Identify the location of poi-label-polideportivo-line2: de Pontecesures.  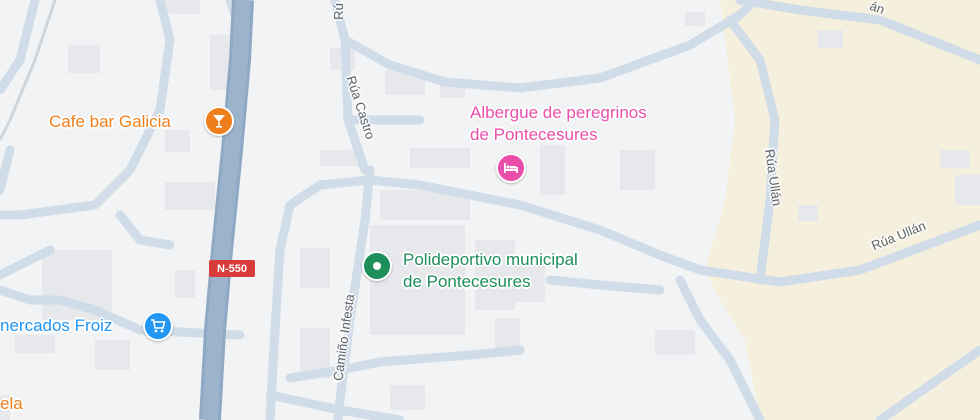
(467, 281).